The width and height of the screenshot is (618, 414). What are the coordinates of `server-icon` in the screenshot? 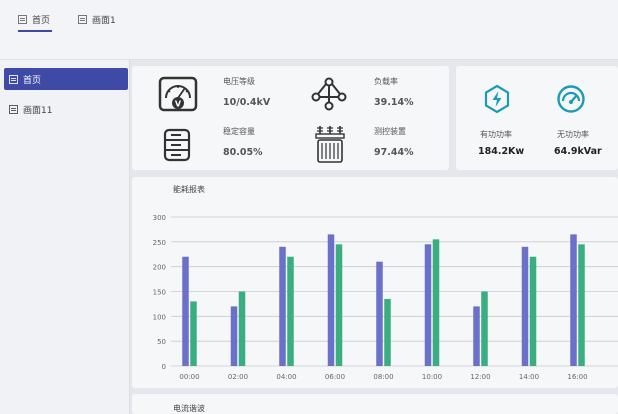 It's located at (177, 145).